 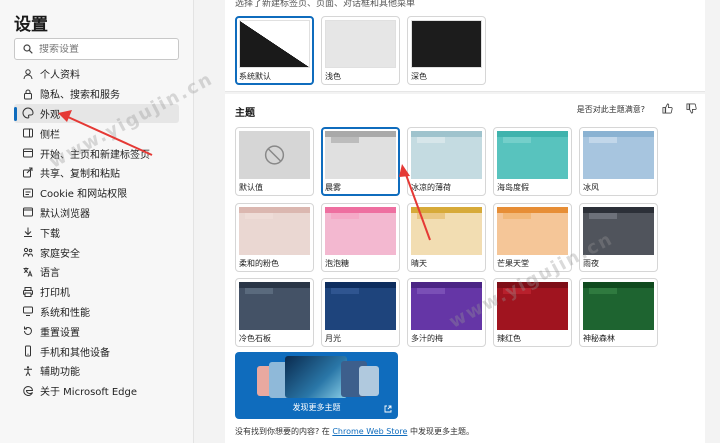 What do you see at coordinates (251, 187) in the screenshot?
I see `theme-label: 默认值` at bounding box center [251, 187].